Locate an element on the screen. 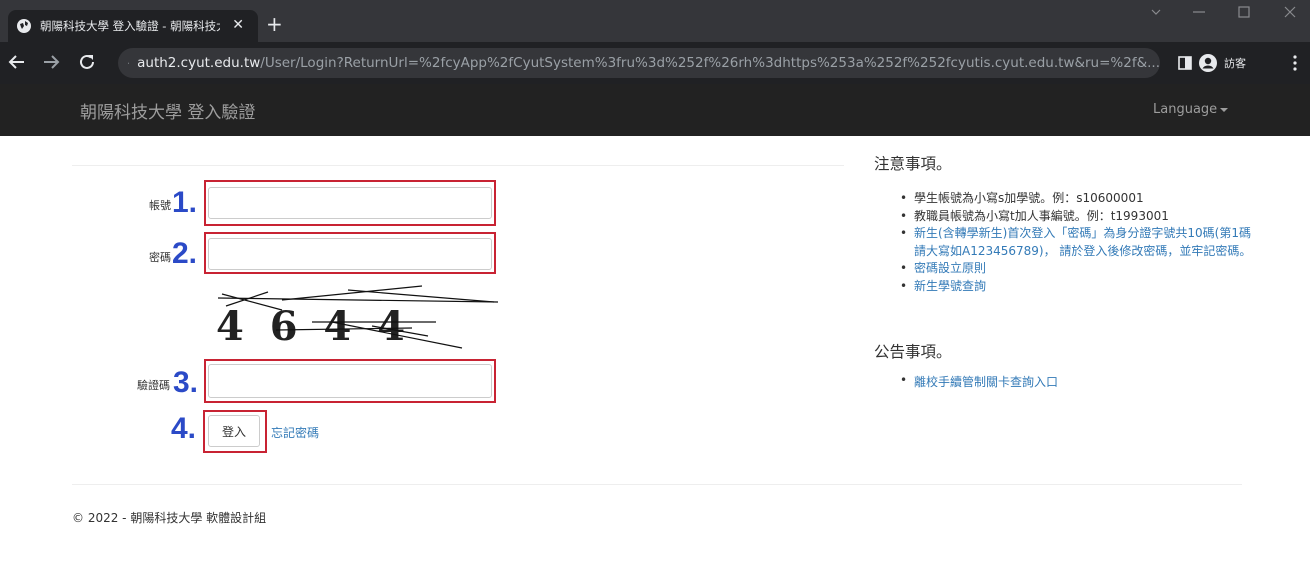  list-item: 新生學號查詢 is located at coordinates (1080, 287).